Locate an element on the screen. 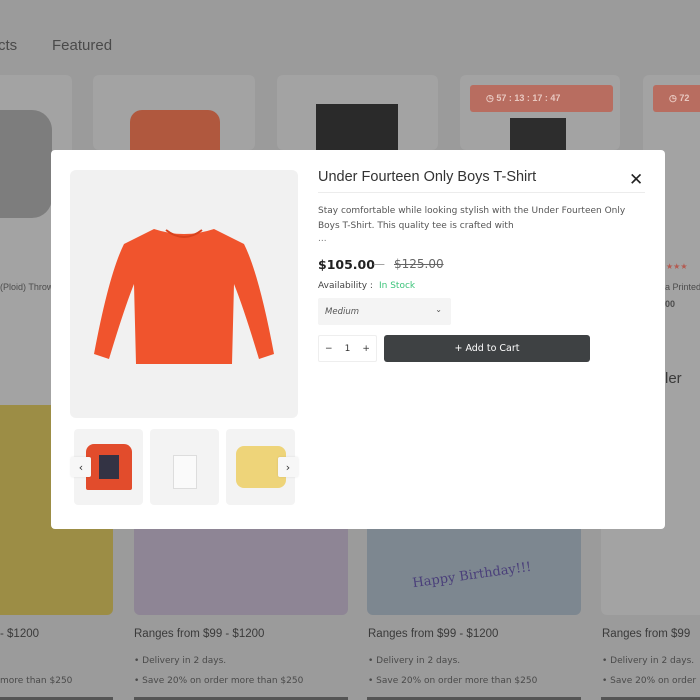 Image resolution: width=700 pixels, height=700 pixels. countdown-timer: ◷ 57 : 13 : 17 : 47 is located at coordinates (541, 98).